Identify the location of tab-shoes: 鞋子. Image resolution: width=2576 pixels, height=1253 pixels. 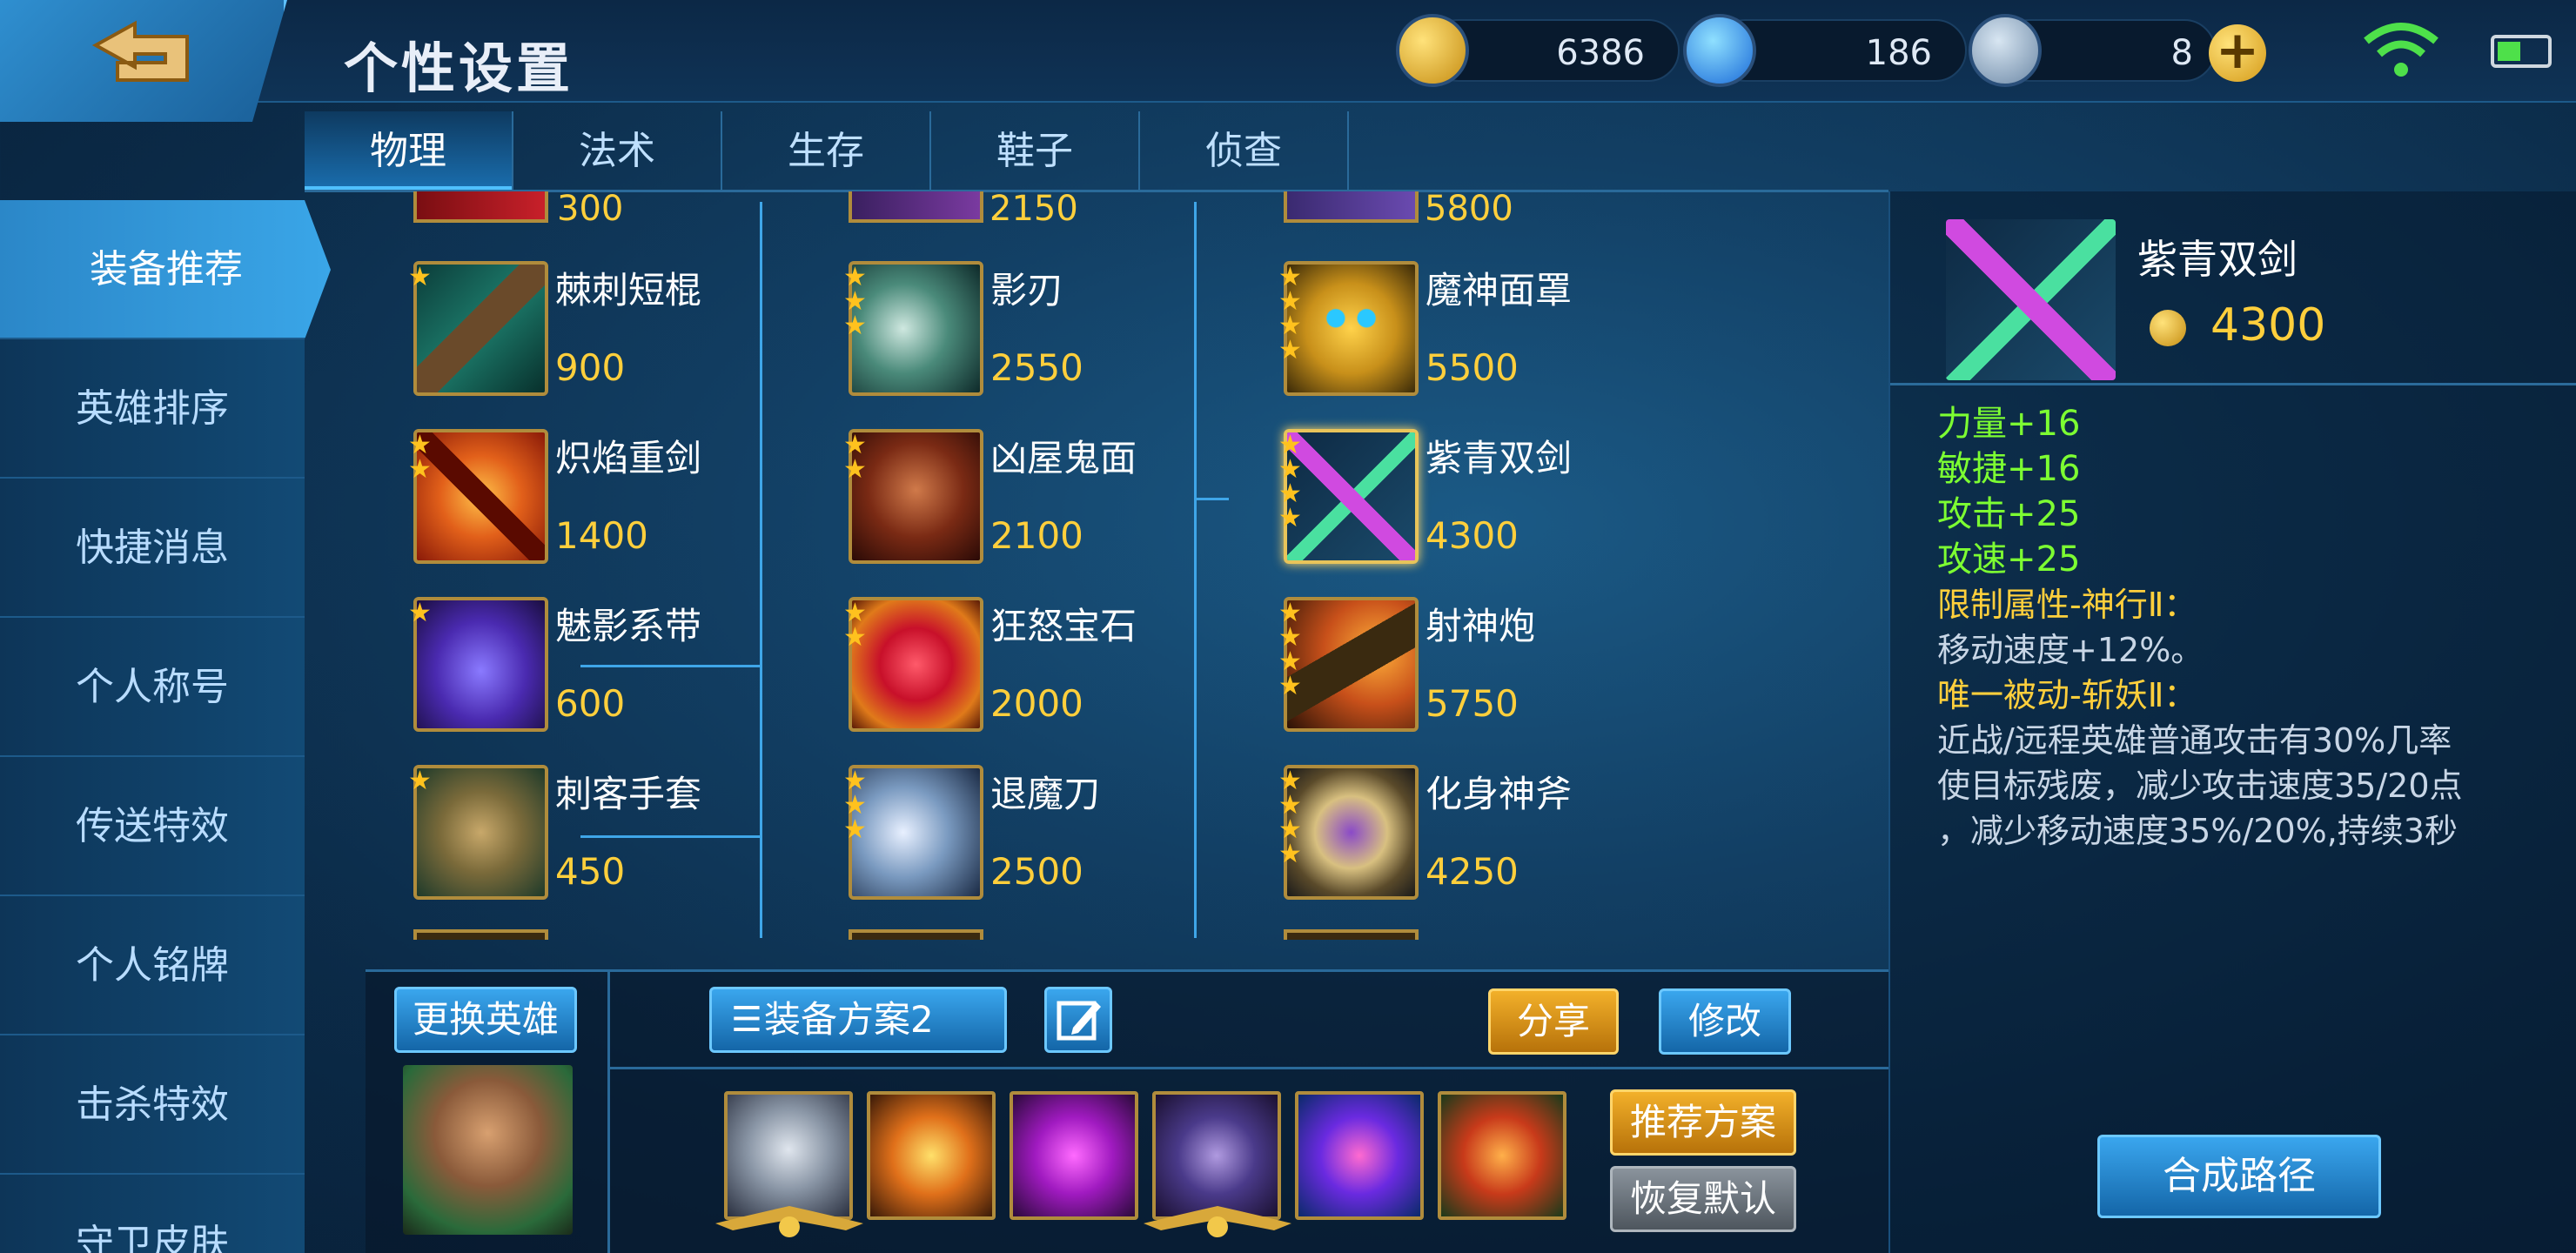
(1035, 151).